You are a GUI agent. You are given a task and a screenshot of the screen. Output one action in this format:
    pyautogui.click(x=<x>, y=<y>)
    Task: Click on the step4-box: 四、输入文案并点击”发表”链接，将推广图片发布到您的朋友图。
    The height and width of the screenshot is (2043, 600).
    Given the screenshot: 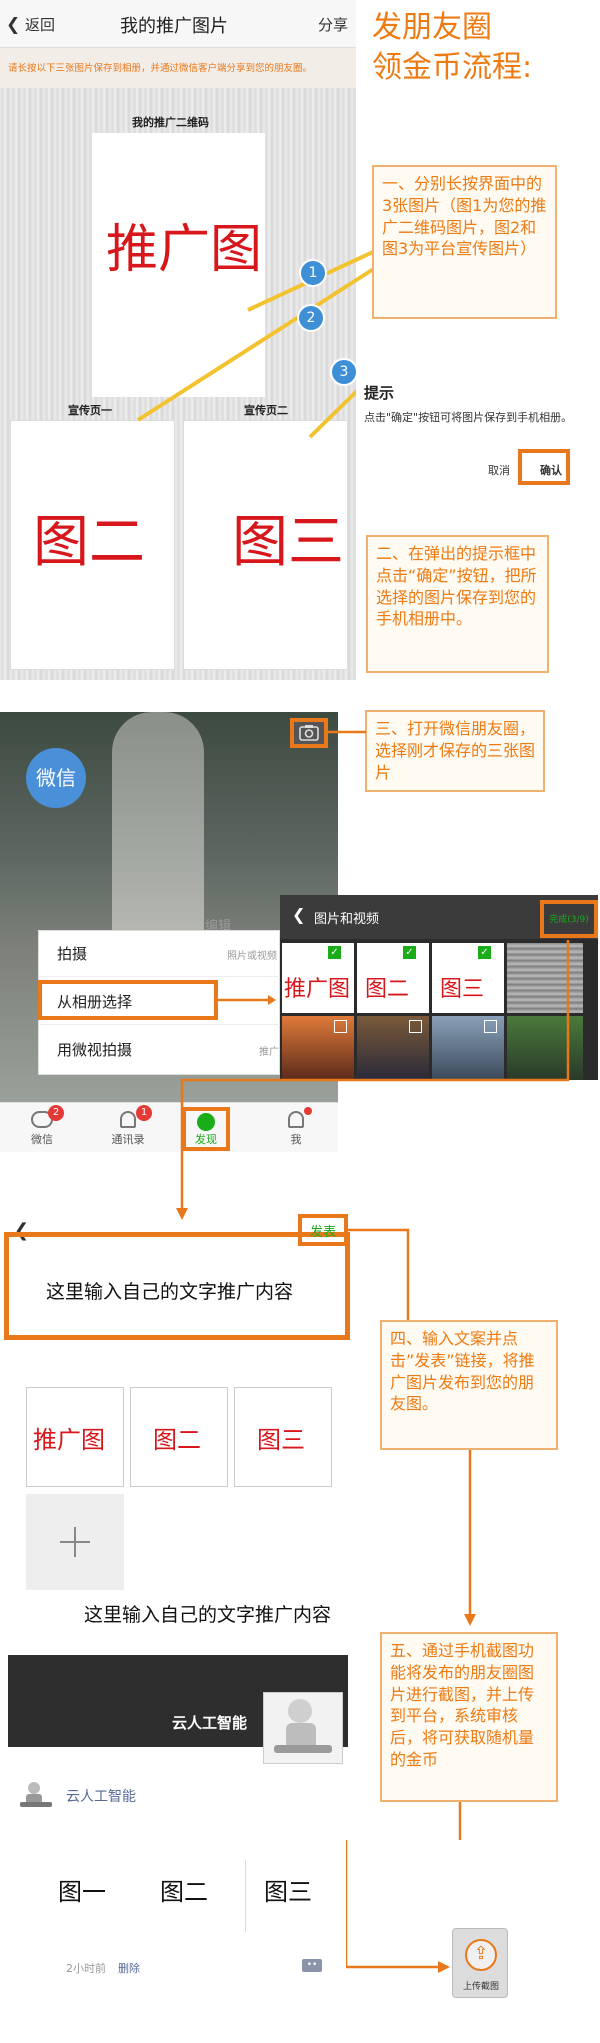 What is the action you would take?
    pyautogui.click(x=469, y=1385)
    